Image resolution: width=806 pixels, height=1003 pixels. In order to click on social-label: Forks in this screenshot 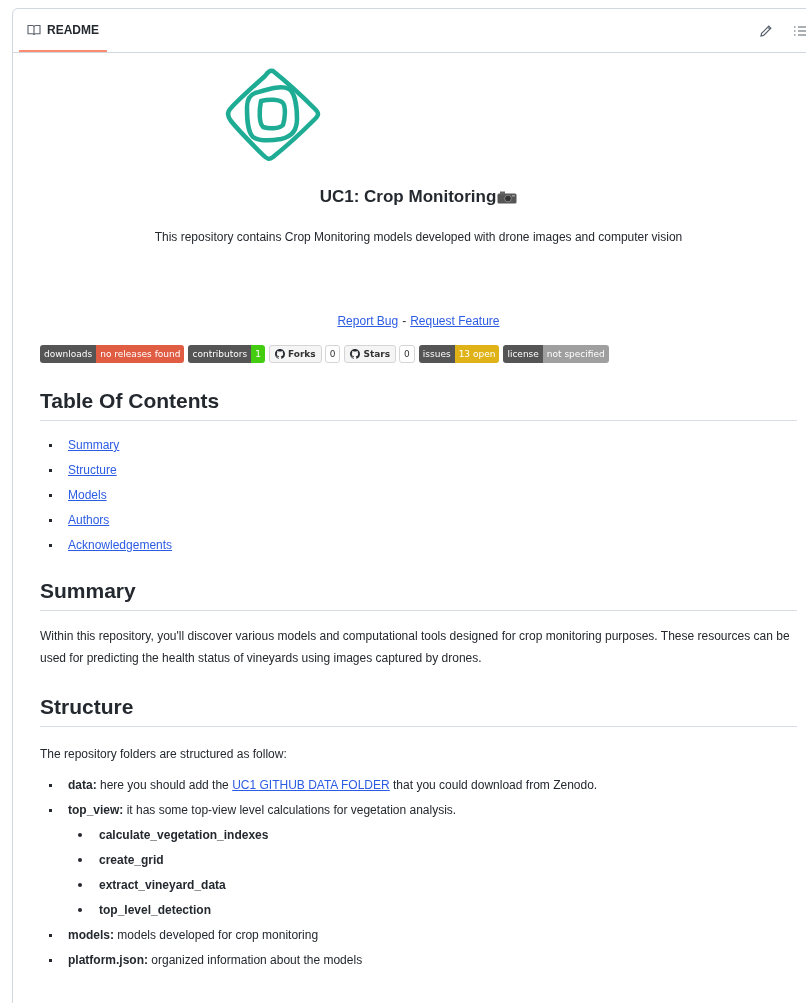, I will do `click(301, 354)`.